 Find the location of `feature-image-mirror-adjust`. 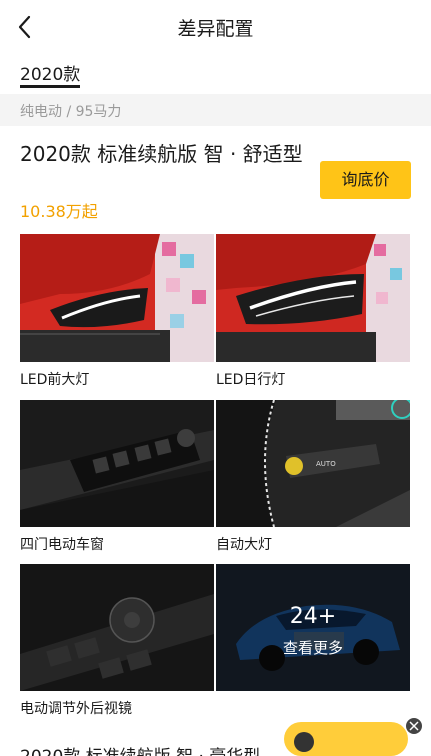

feature-image-mirror-adjust is located at coordinates (117, 627).